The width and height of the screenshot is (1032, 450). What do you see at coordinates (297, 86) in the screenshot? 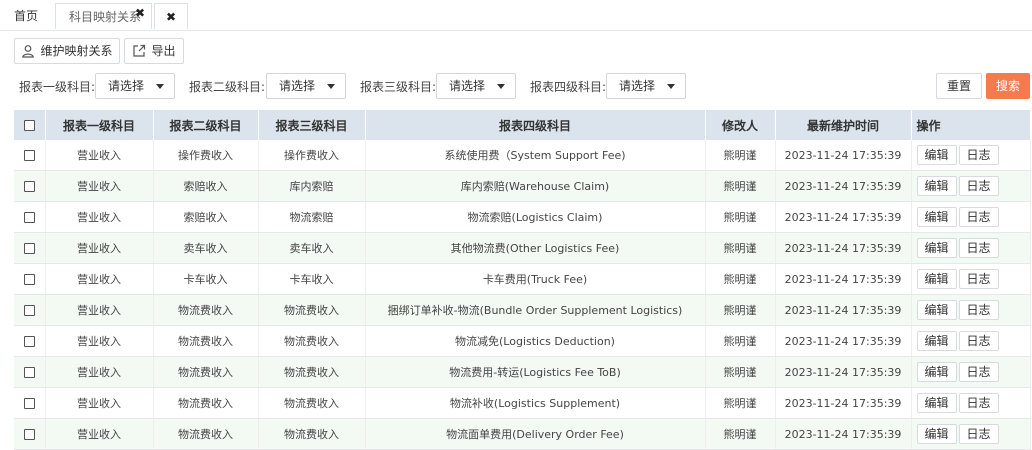
I see `filter-level2-value: 请选择` at bounding box center [297, 86].